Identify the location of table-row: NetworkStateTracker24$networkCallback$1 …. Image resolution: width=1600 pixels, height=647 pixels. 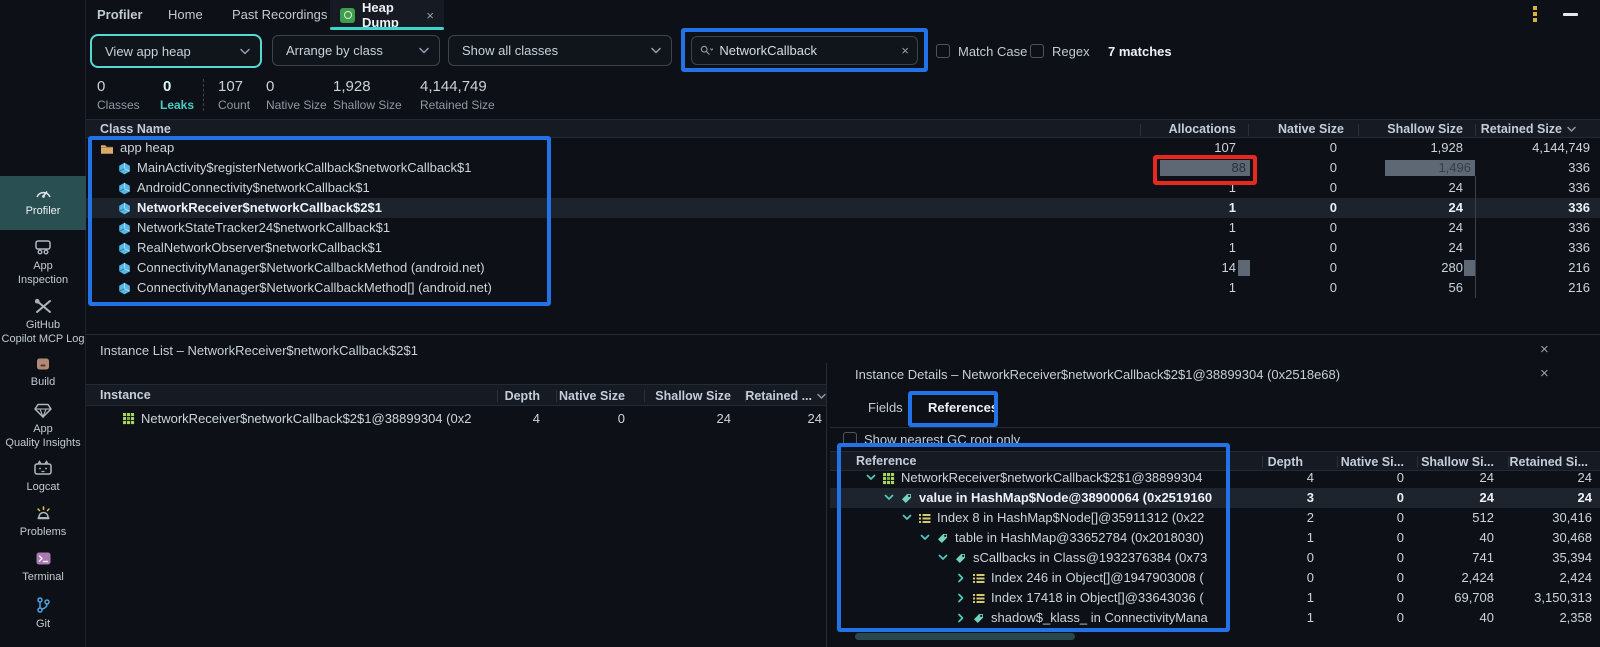
(843, 228).